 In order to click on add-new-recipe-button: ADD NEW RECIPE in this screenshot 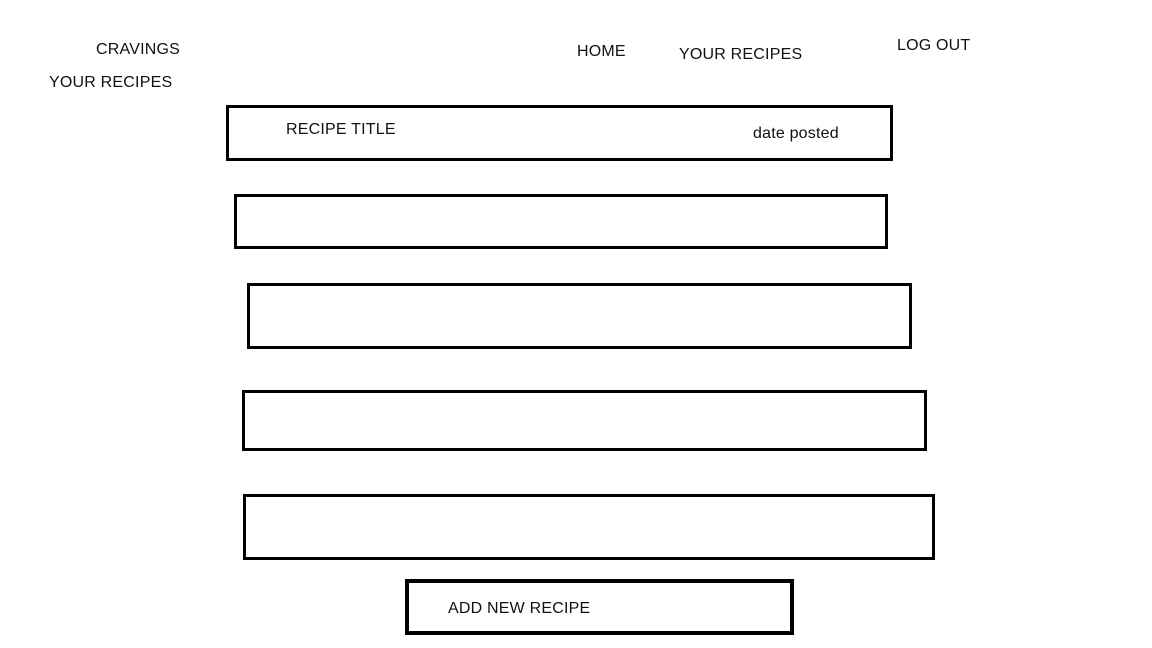, I will do `click(599, 607)`.